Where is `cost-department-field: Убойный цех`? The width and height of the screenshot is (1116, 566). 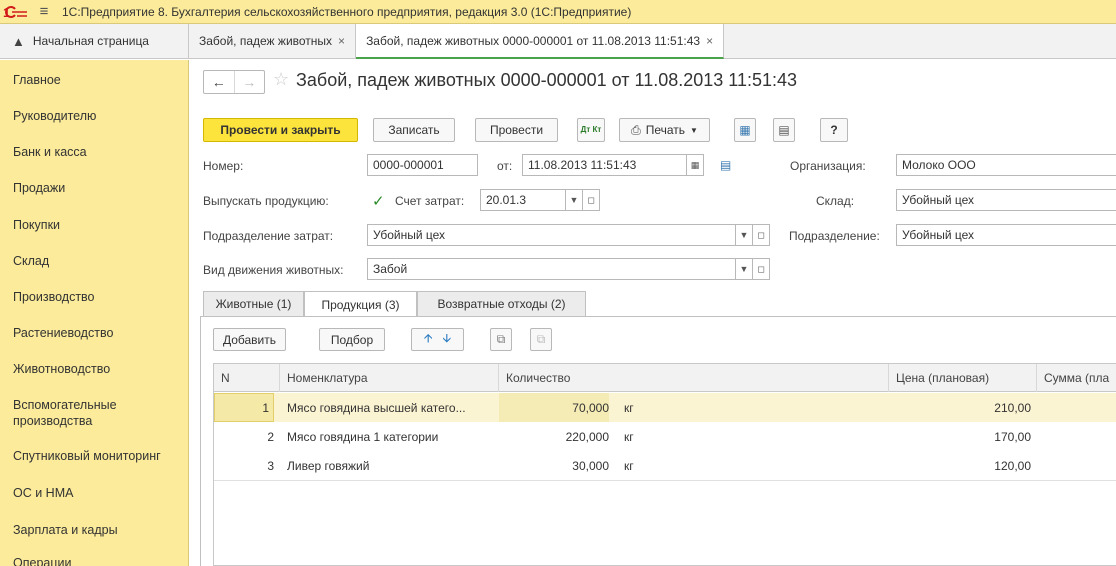
cost-department-field: Убойный цех is located at coordinates (551, 235).